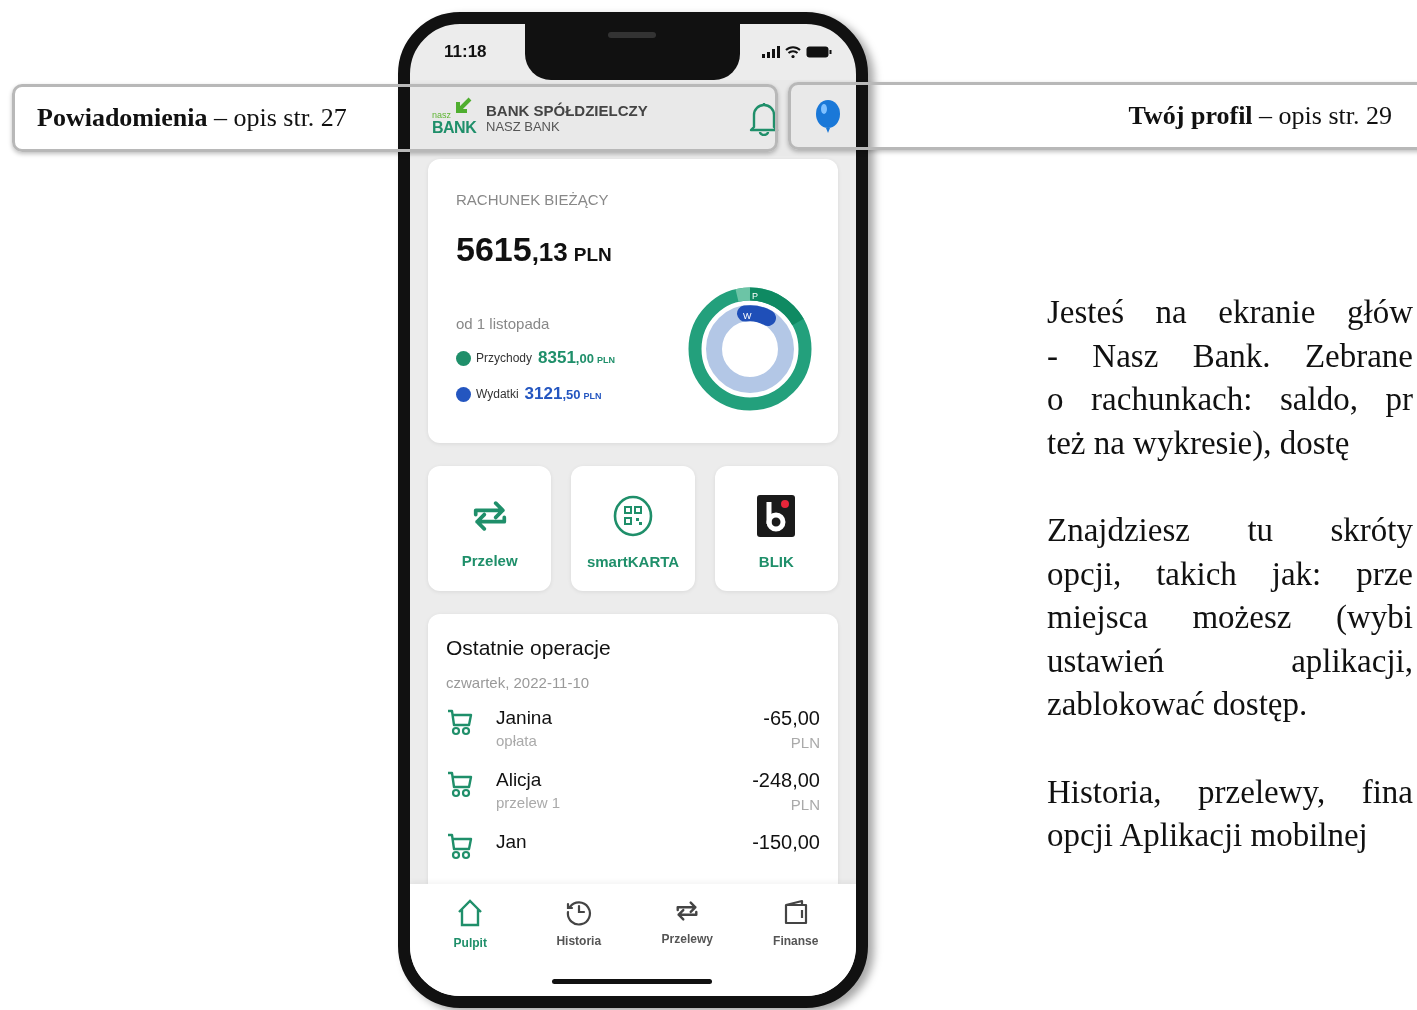 Image resolution: width=1417 pixels, height=1010 pixels. What do you see at coordinates (512, 842) in the screenshot?
I see `operation-name: Jan` at bounding box center [512, 842].